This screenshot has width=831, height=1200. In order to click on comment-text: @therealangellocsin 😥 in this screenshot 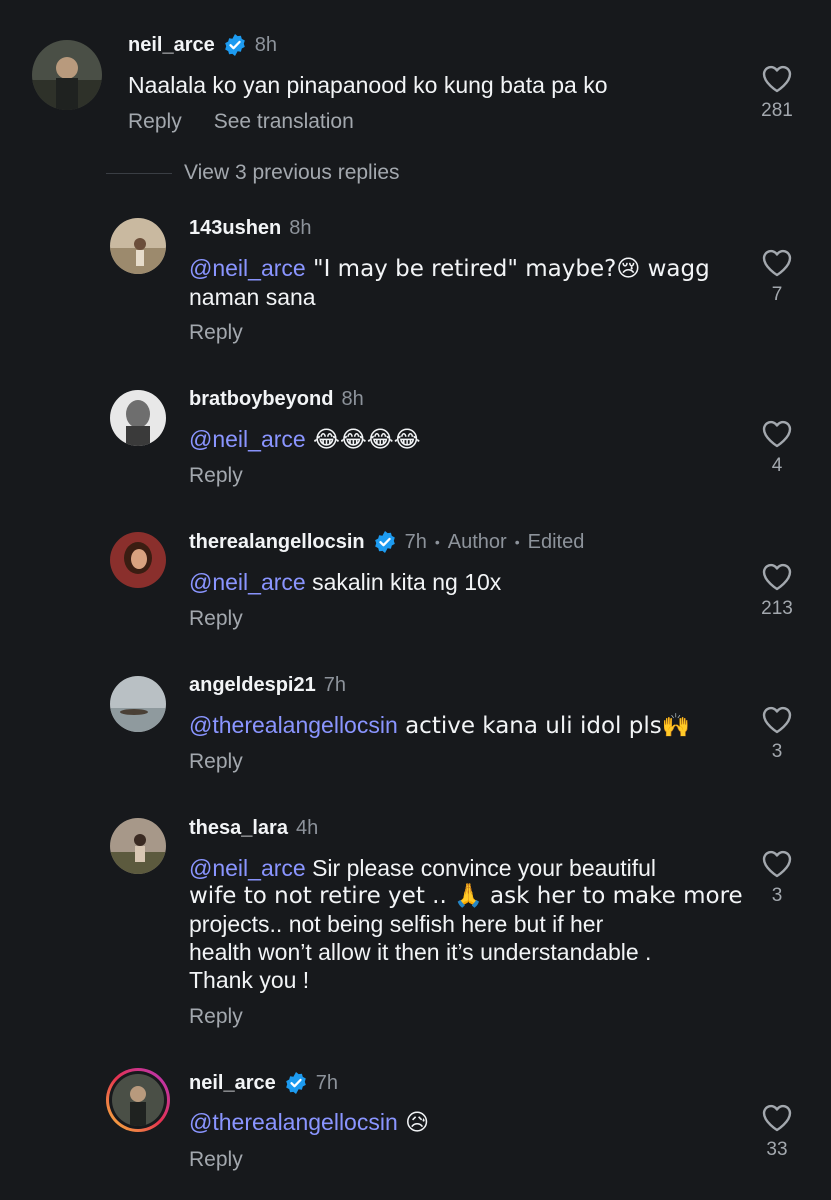, I will do `click(309, 1122)`.